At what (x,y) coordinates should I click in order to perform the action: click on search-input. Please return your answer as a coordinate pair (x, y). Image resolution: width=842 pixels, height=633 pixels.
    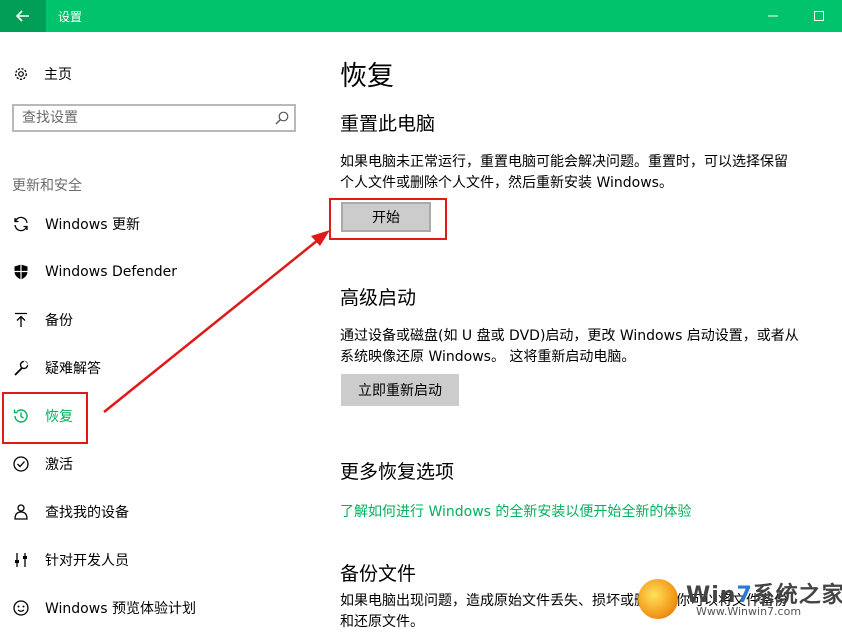
    Looking at the image, I should click on (142, 118).